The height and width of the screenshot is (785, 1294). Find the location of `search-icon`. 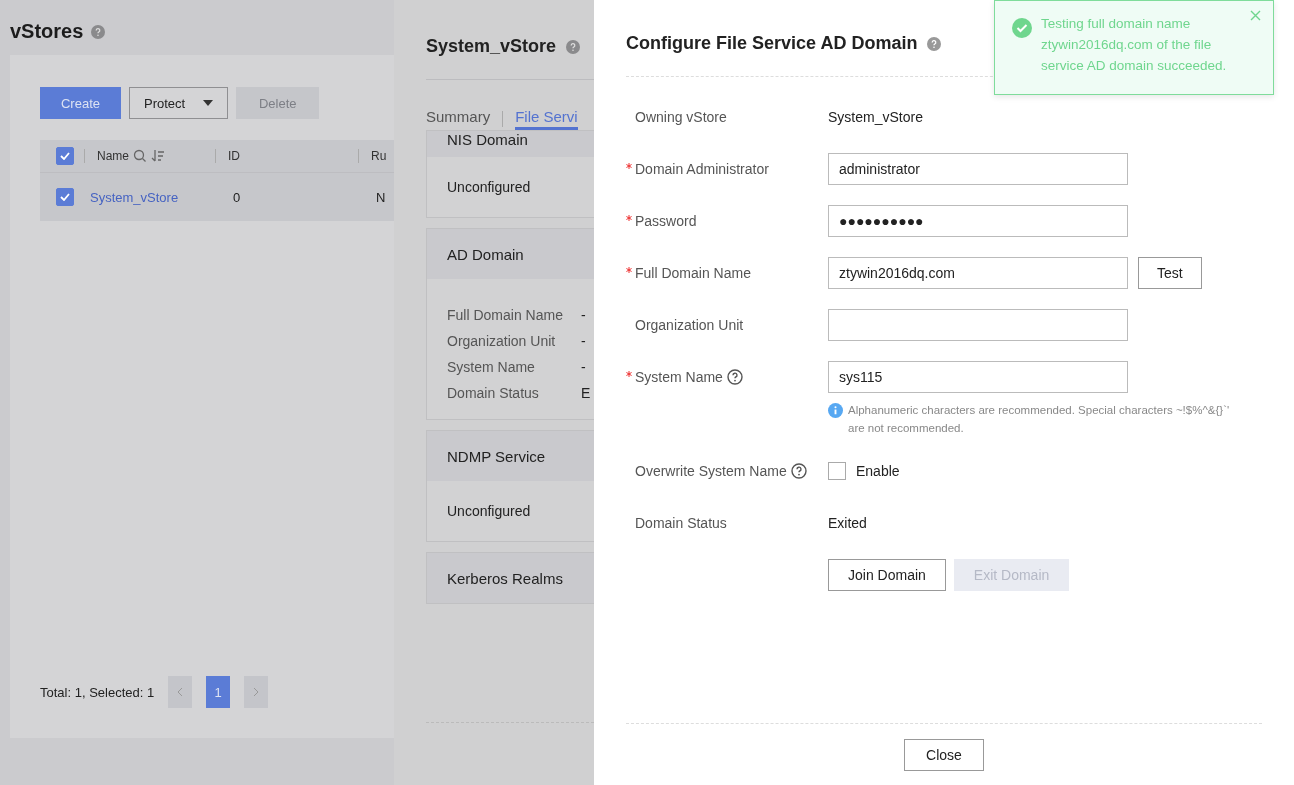

search-icon is located at coordinates (140, 156).